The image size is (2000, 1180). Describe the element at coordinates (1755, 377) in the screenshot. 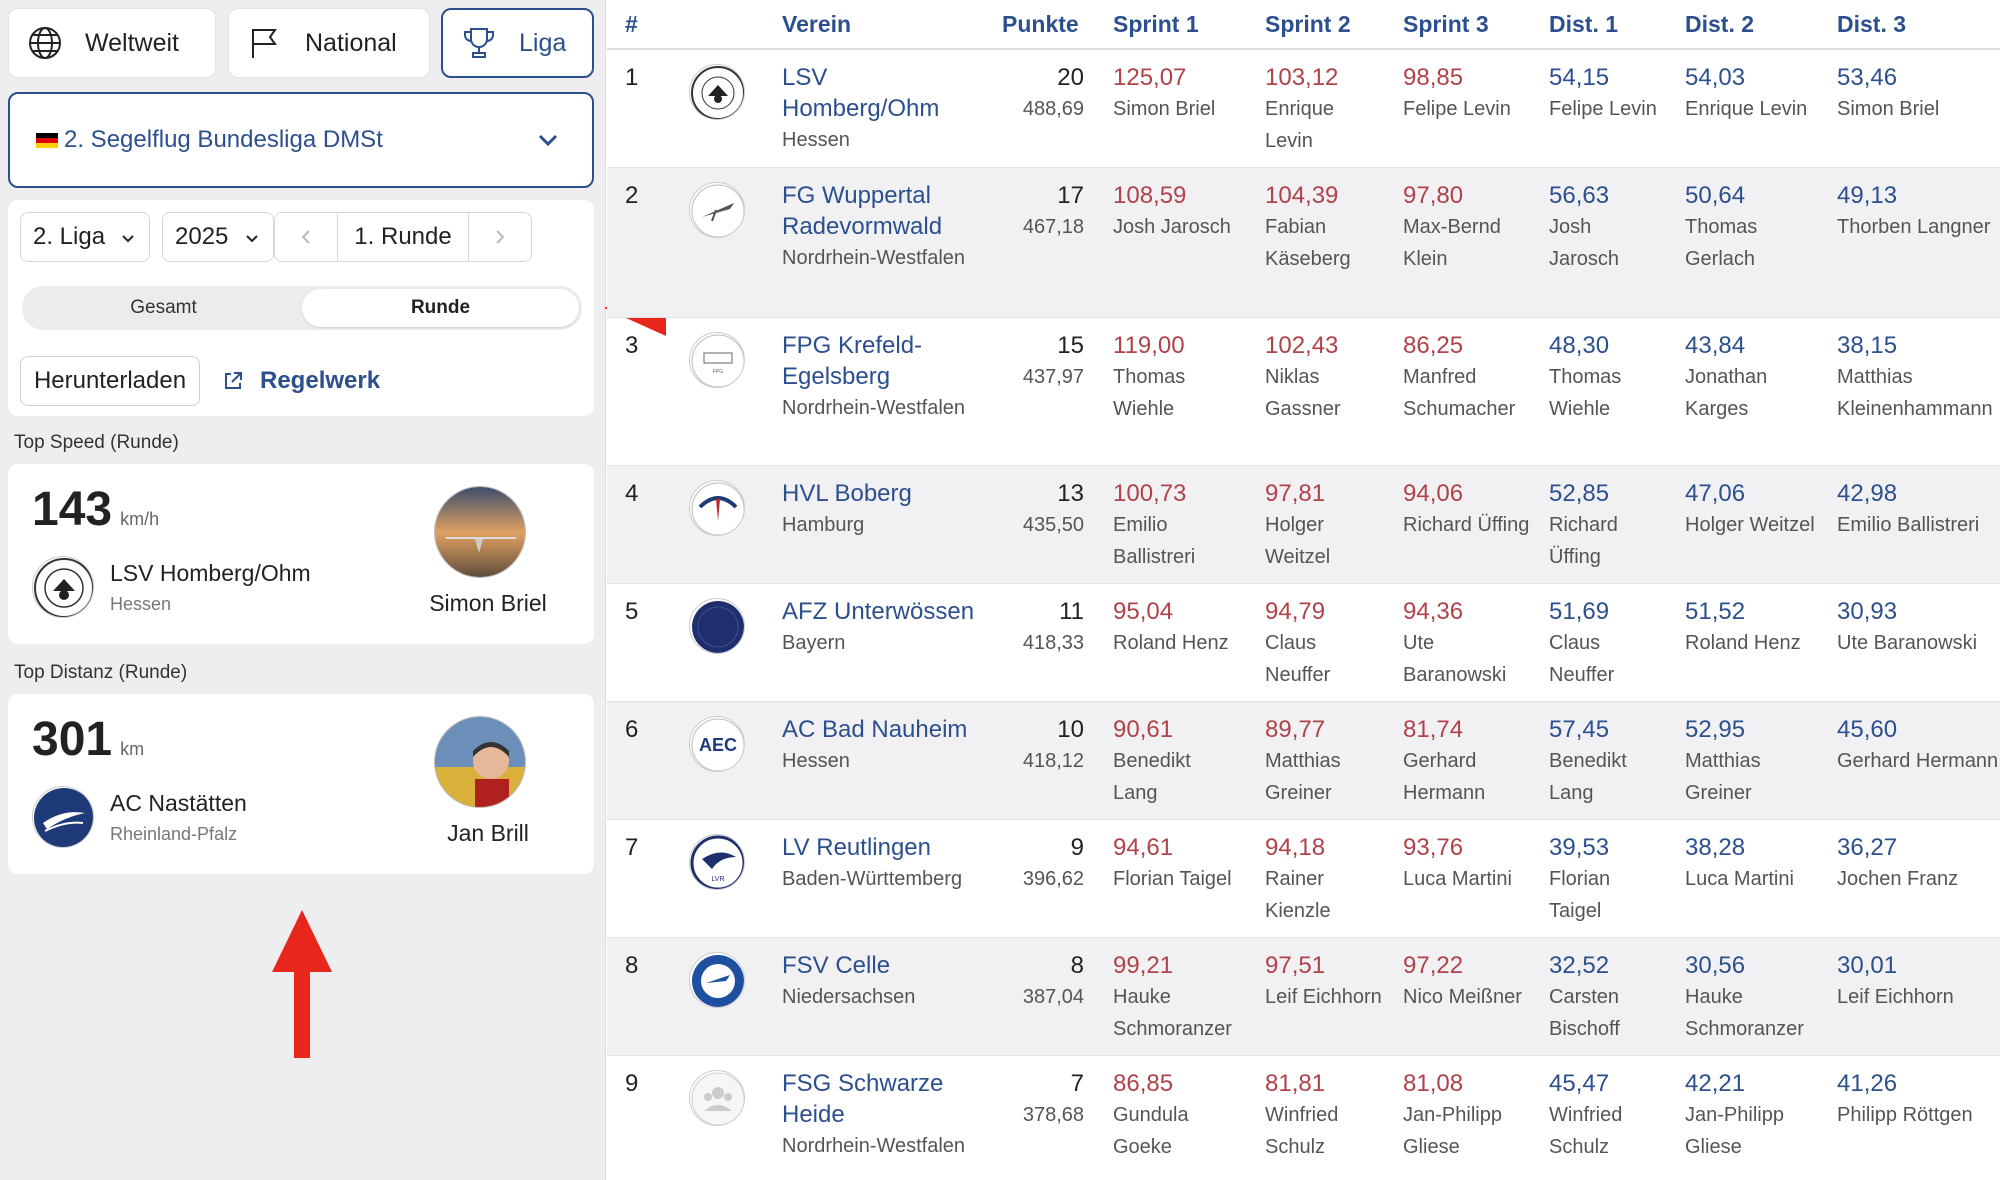

I see `dist2-cell: 43,84 Jonathan Karges` at that location.